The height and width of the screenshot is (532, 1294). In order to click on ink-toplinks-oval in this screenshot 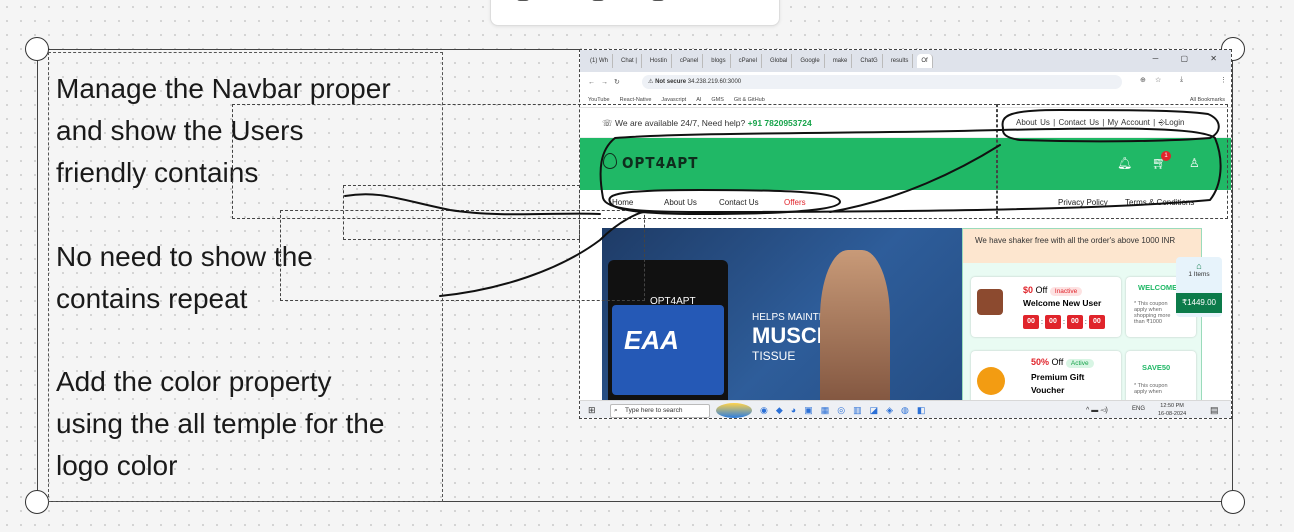, I will do `click(1110, 126)`.